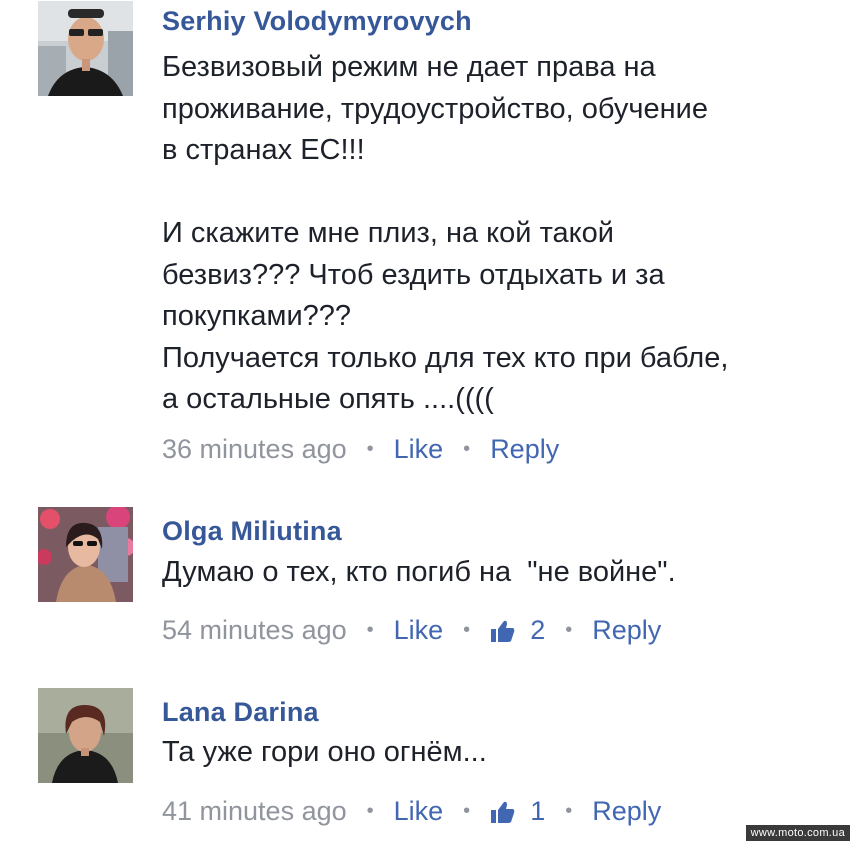  Describe the element at coordinates (254, 630) in the screenshot. I see `comment-timestamp: 54 minutes ago` at that location.